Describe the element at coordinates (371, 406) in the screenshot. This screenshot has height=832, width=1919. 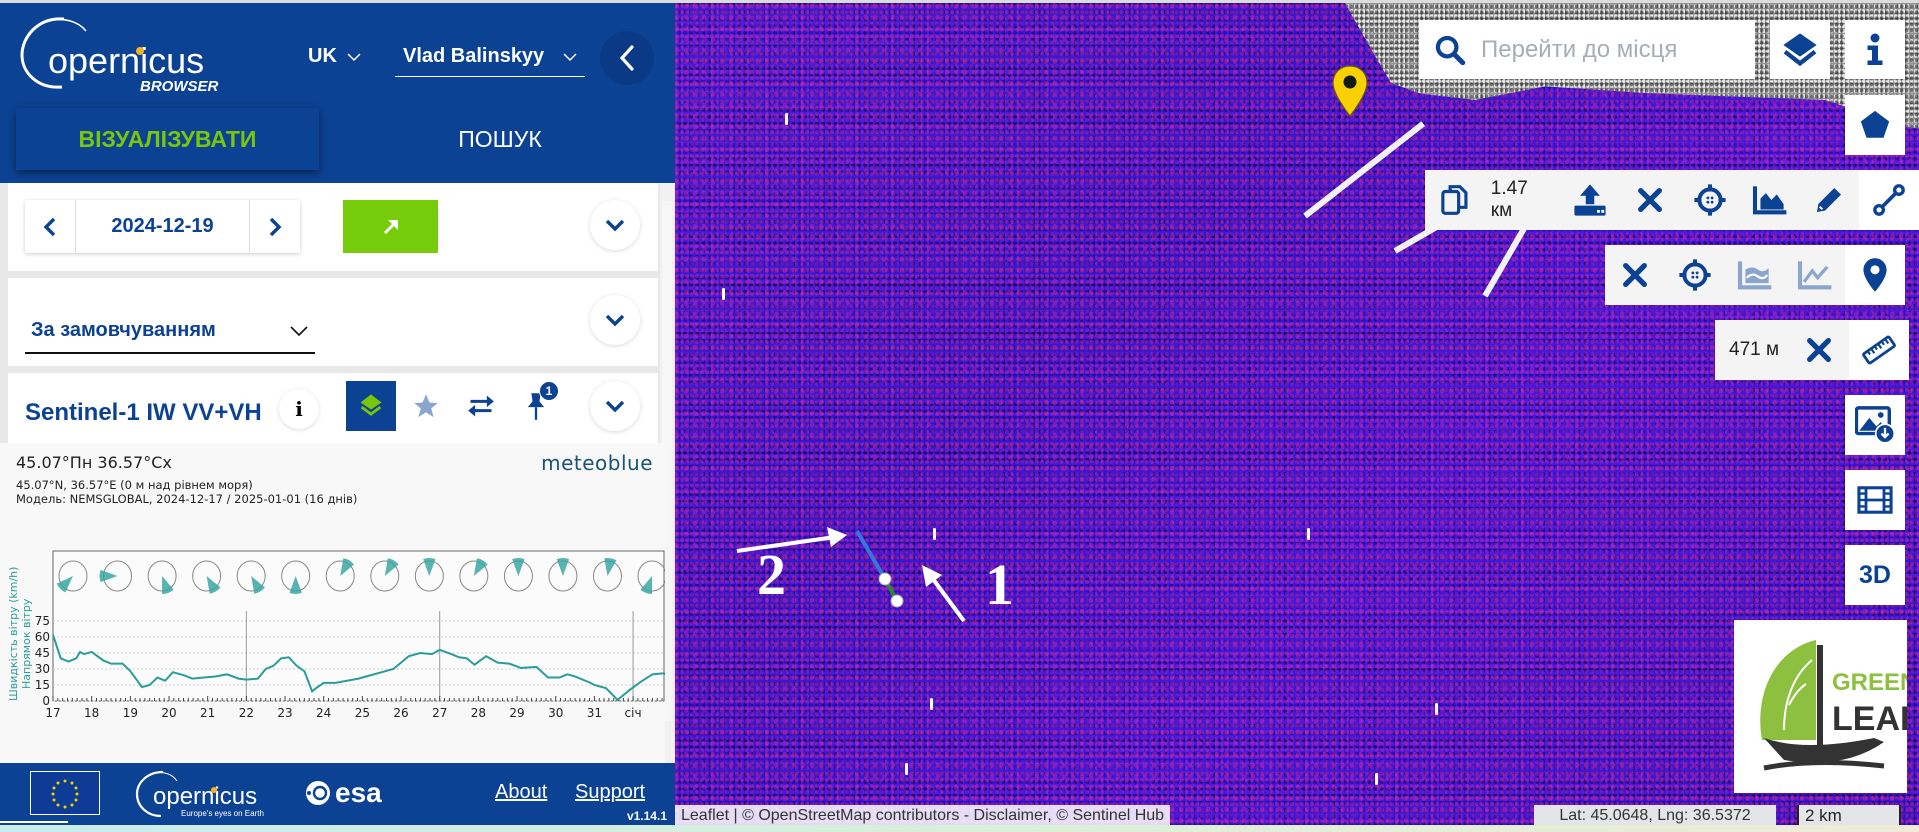
I see `visualization-layers-button` at that location.